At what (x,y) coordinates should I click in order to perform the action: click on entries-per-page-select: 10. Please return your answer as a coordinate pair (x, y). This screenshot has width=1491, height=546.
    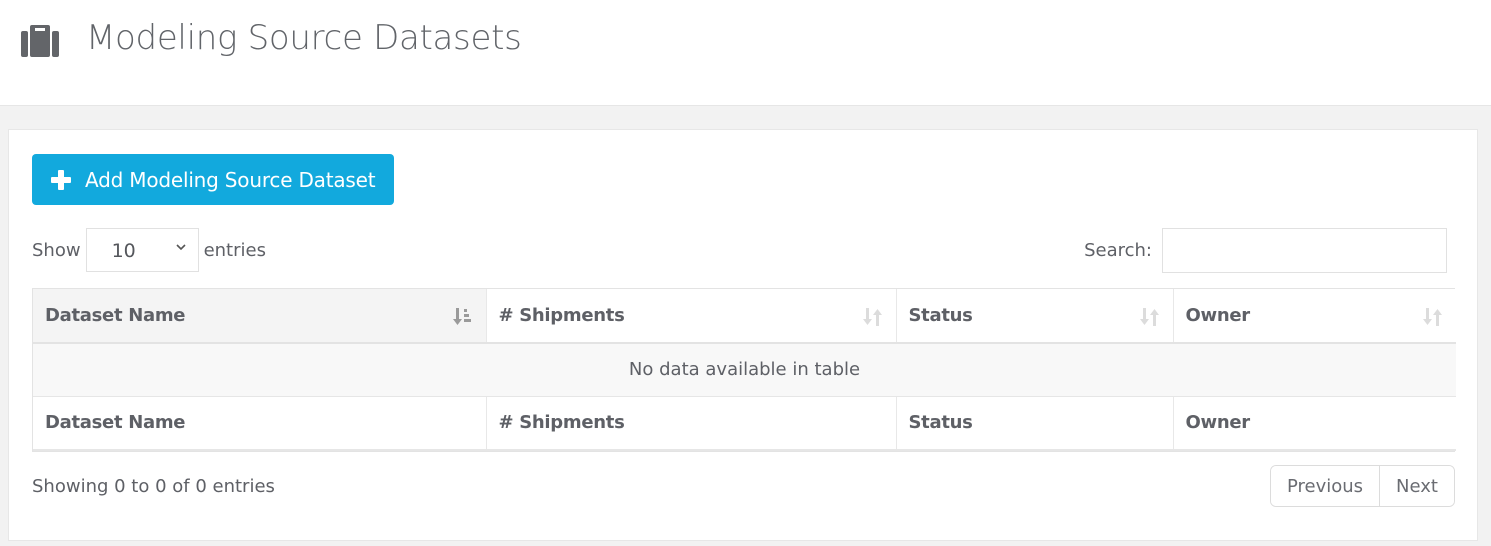
    Looking at the image, I should click on (142, 250).